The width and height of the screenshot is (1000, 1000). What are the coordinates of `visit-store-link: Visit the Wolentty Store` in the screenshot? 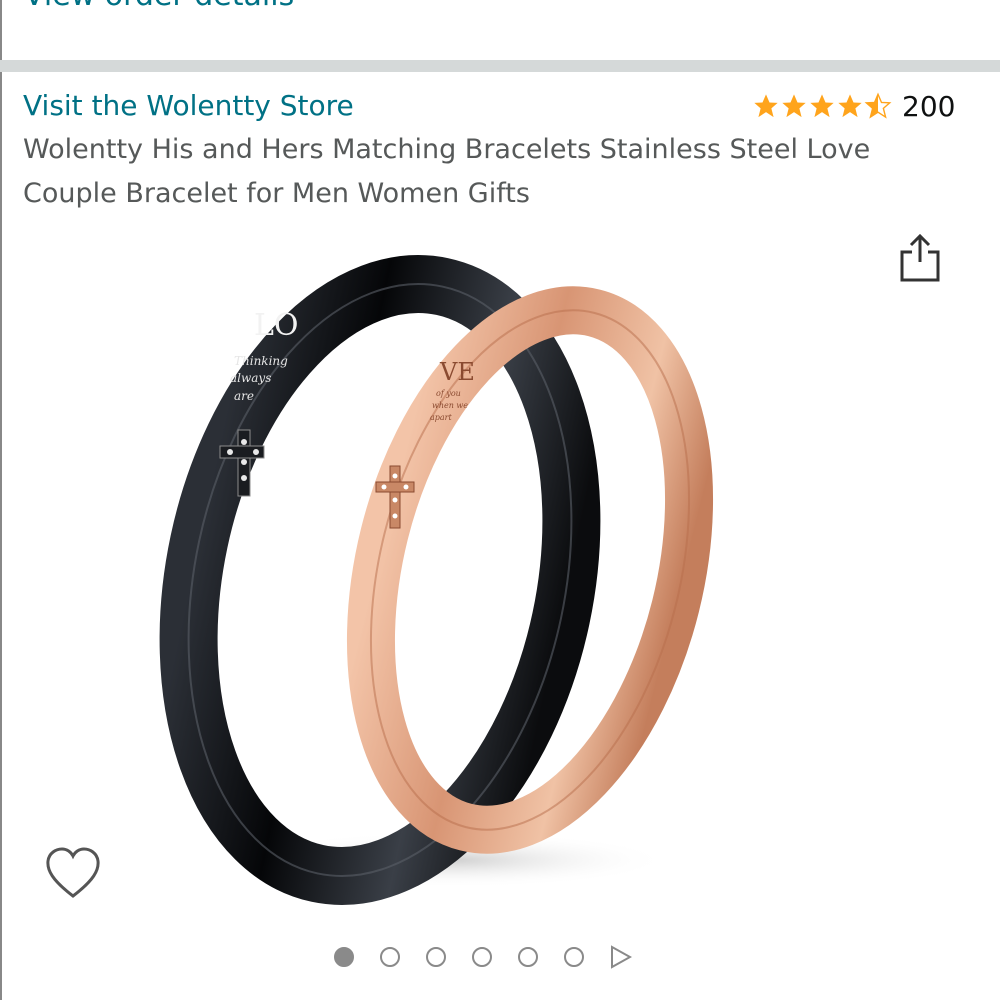 It's located at (188, 105).